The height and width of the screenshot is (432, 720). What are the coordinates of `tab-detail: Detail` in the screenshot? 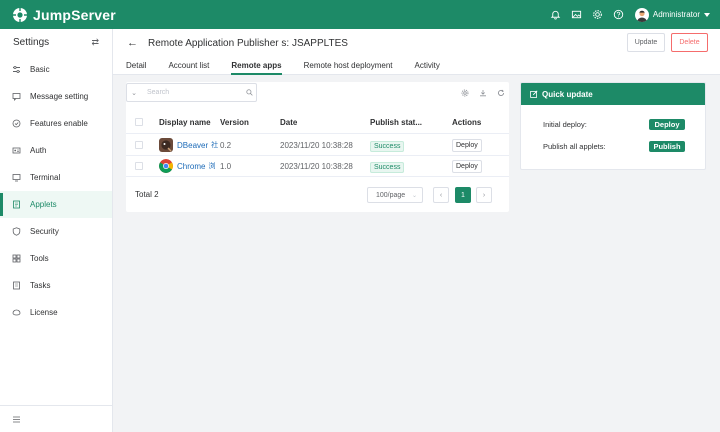 It's located at (136, 65).